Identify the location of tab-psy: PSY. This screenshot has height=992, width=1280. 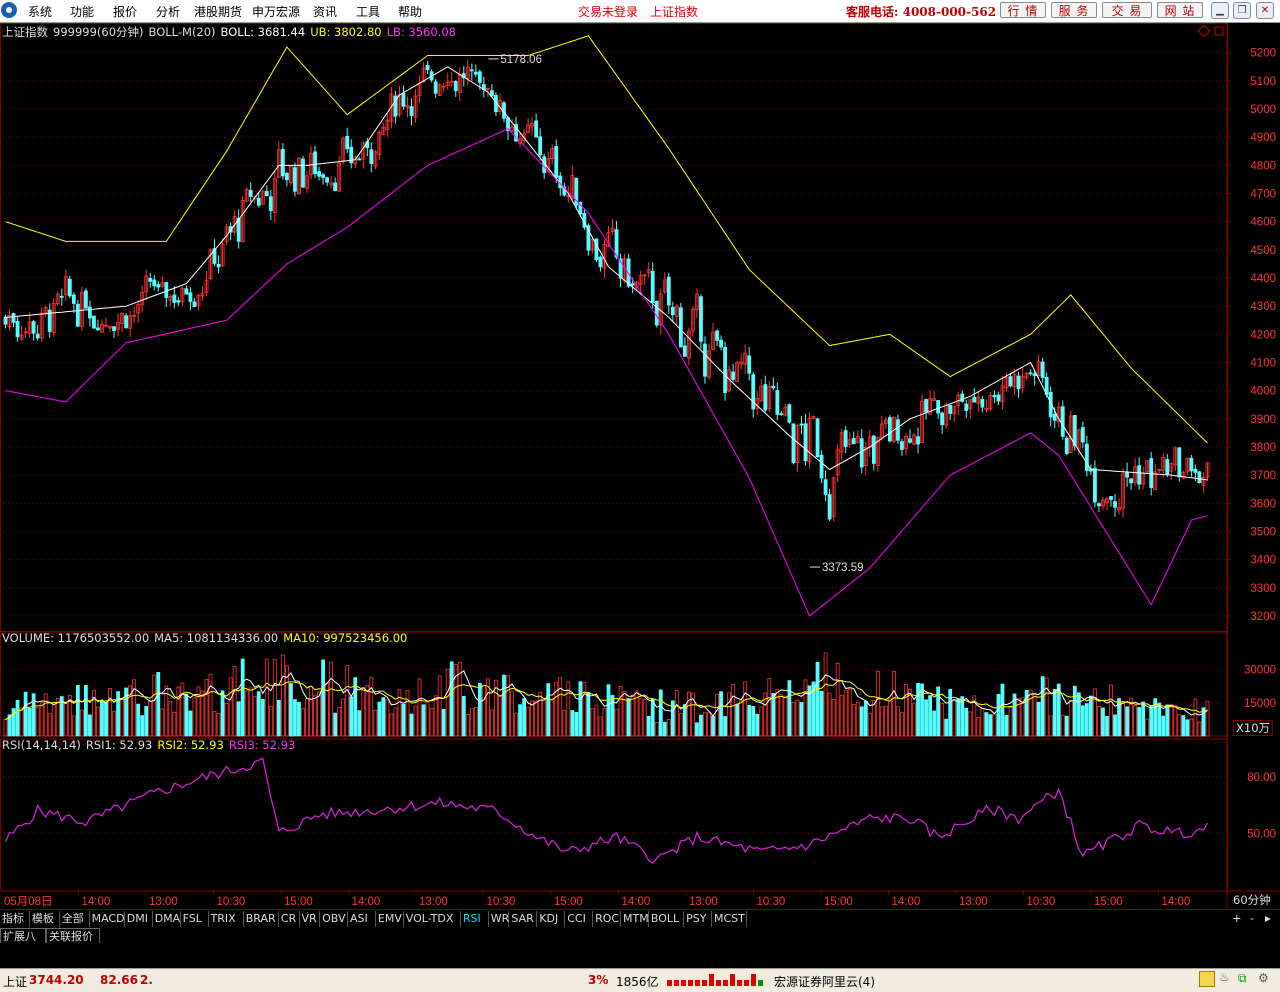
(698, 919).